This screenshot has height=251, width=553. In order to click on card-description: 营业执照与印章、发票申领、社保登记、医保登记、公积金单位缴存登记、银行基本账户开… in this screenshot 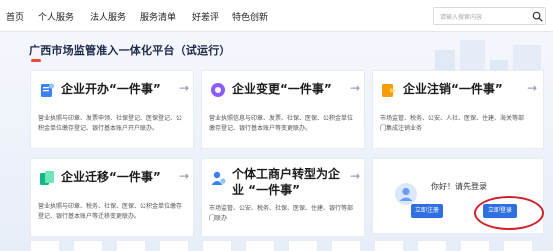, I will do `click(110, 123)`.